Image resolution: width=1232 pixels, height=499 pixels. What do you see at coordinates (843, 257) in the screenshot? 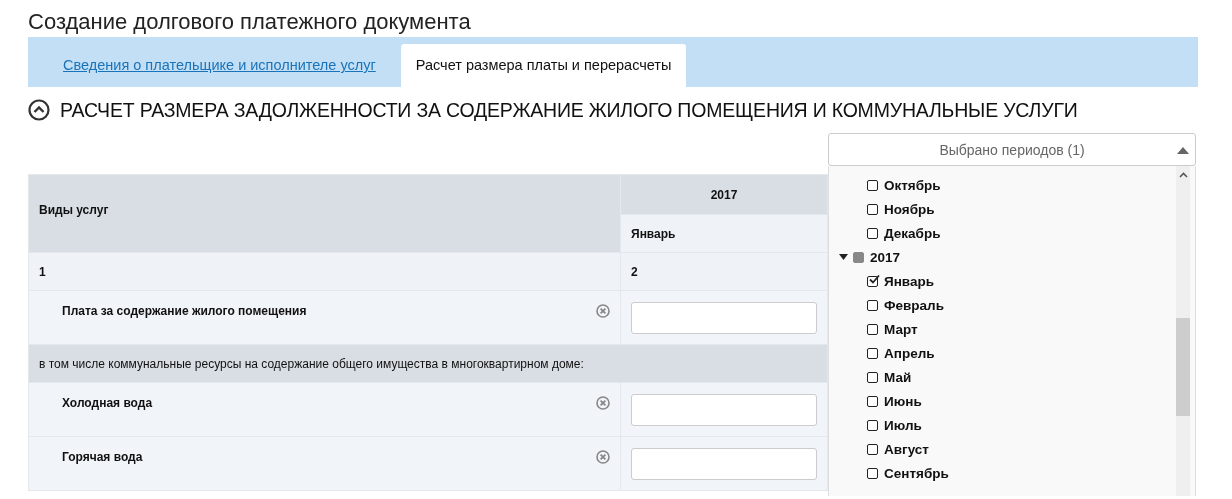
I see `caret-icon` at bounding box center [843, 257].